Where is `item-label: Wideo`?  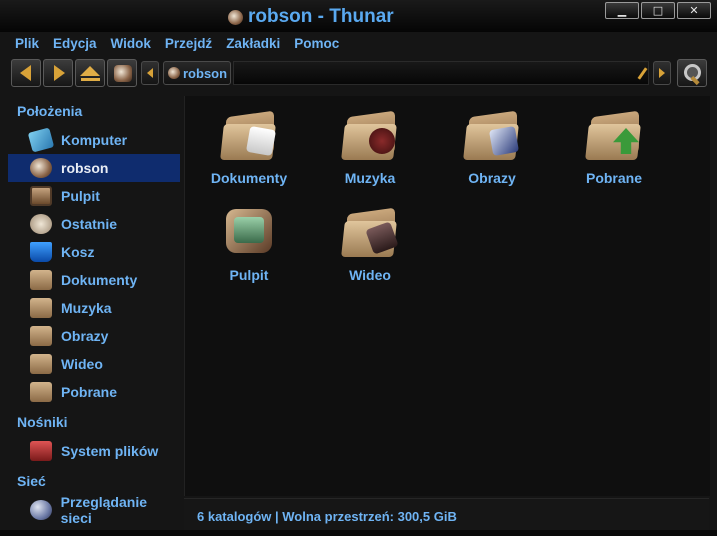 item-label: Wideo is located at coordinates (370, 275).